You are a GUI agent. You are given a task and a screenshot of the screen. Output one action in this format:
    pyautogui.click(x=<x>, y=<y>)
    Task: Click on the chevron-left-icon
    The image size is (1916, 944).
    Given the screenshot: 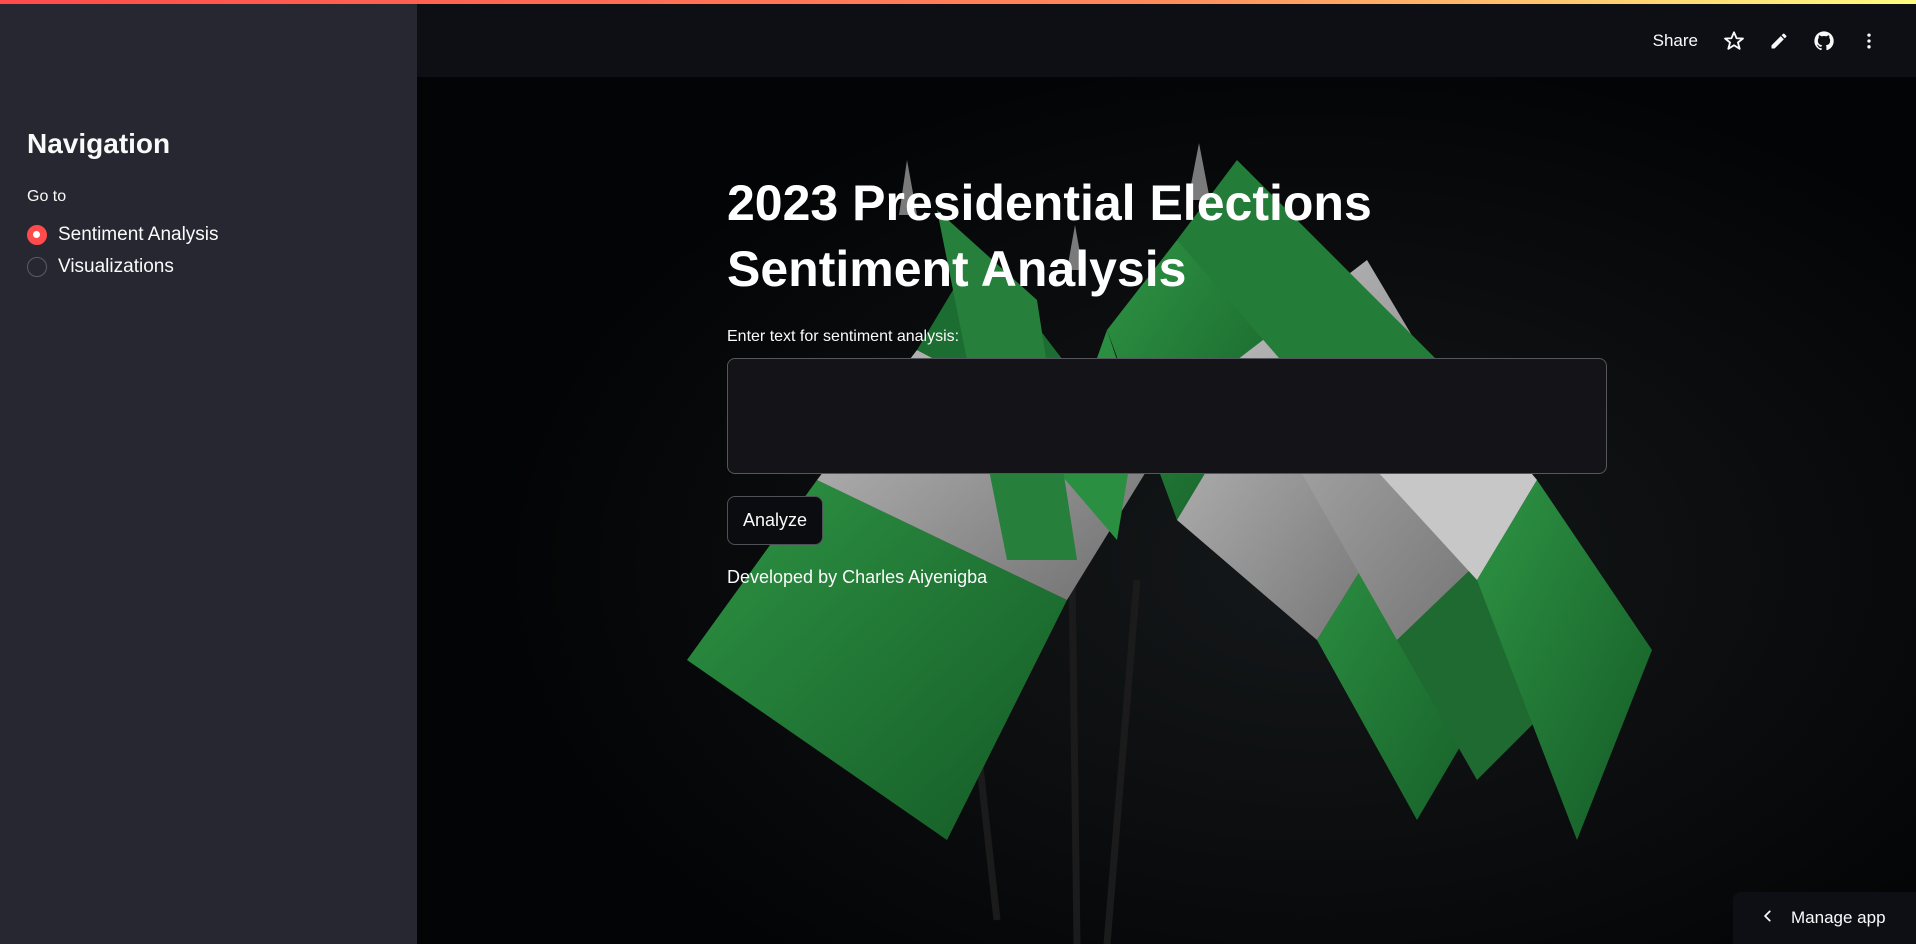 What is the action you would take?
    pyautogui.click(x=1768, y=918)
    